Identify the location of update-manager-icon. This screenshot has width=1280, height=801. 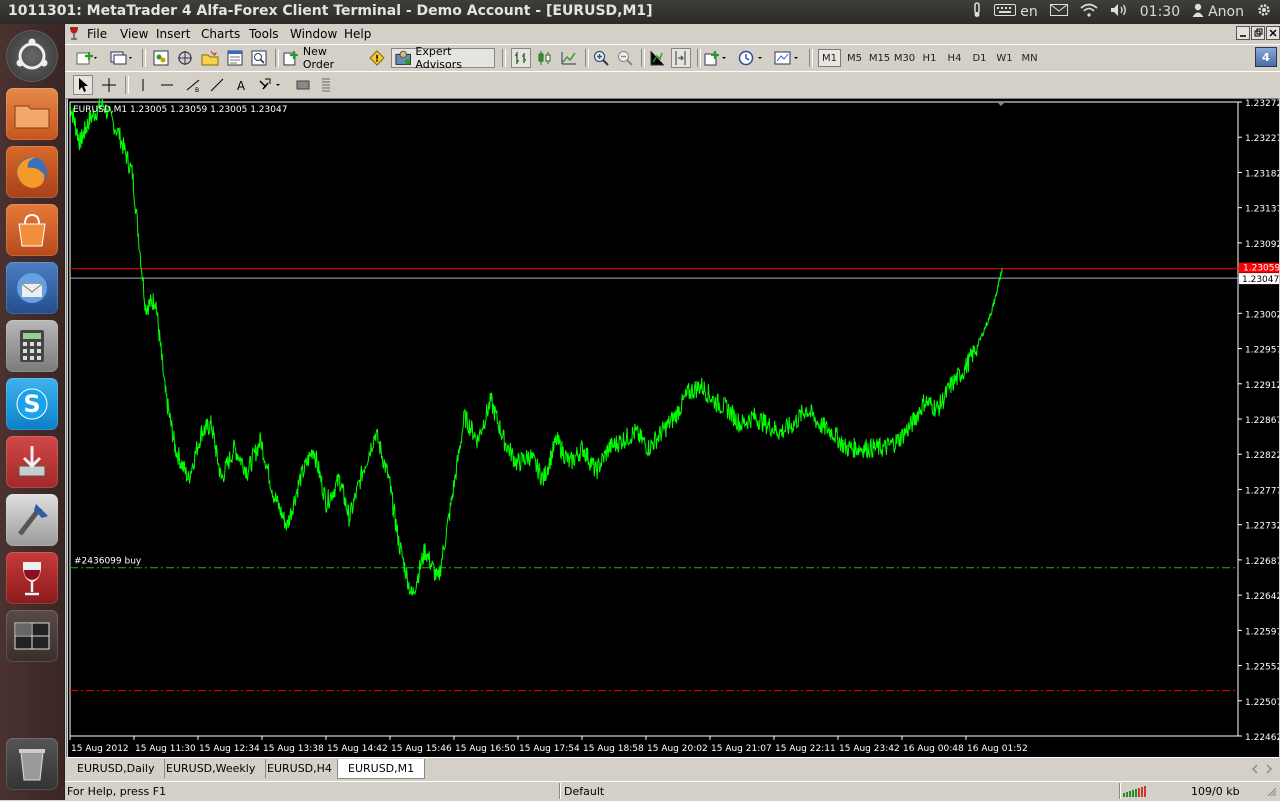
(32, 462).